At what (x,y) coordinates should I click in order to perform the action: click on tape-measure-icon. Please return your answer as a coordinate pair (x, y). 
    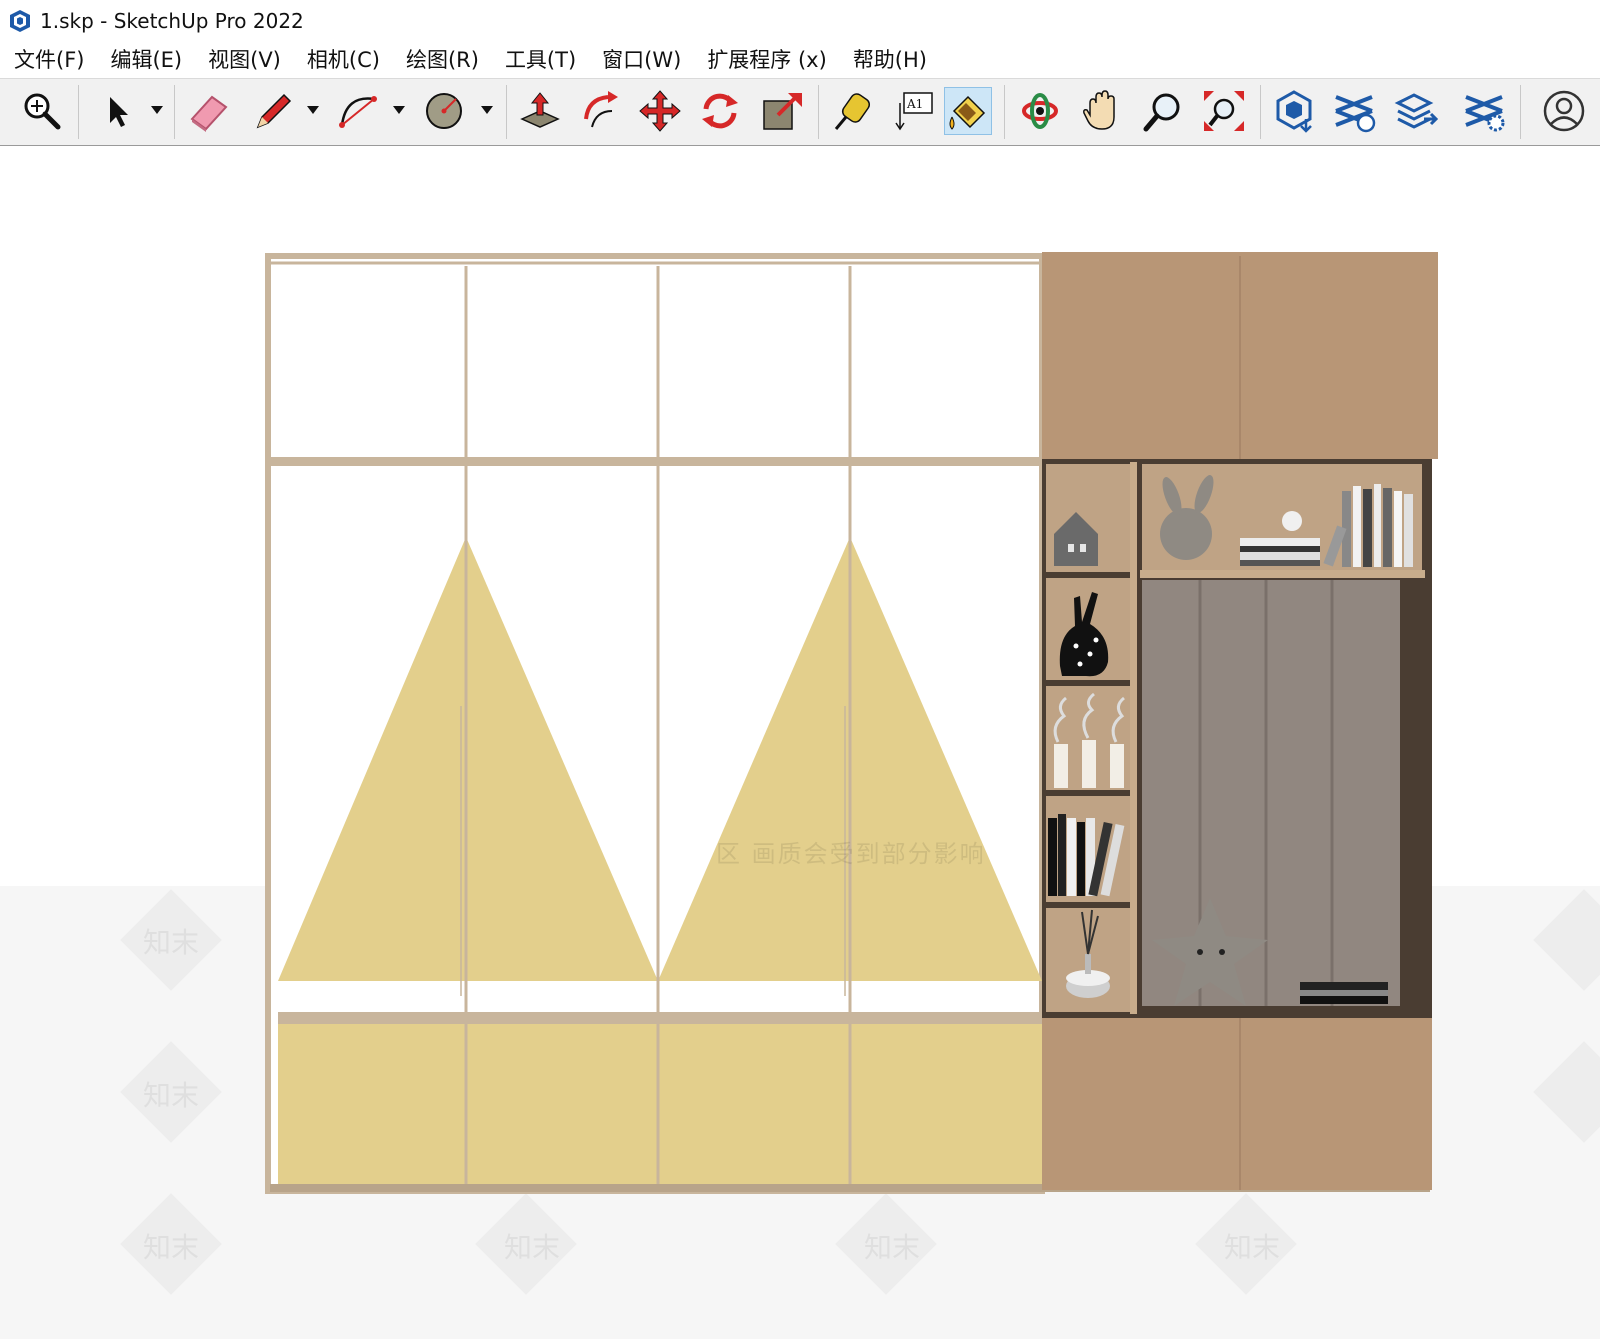
    Looking at the image, I should click on (852, 111).